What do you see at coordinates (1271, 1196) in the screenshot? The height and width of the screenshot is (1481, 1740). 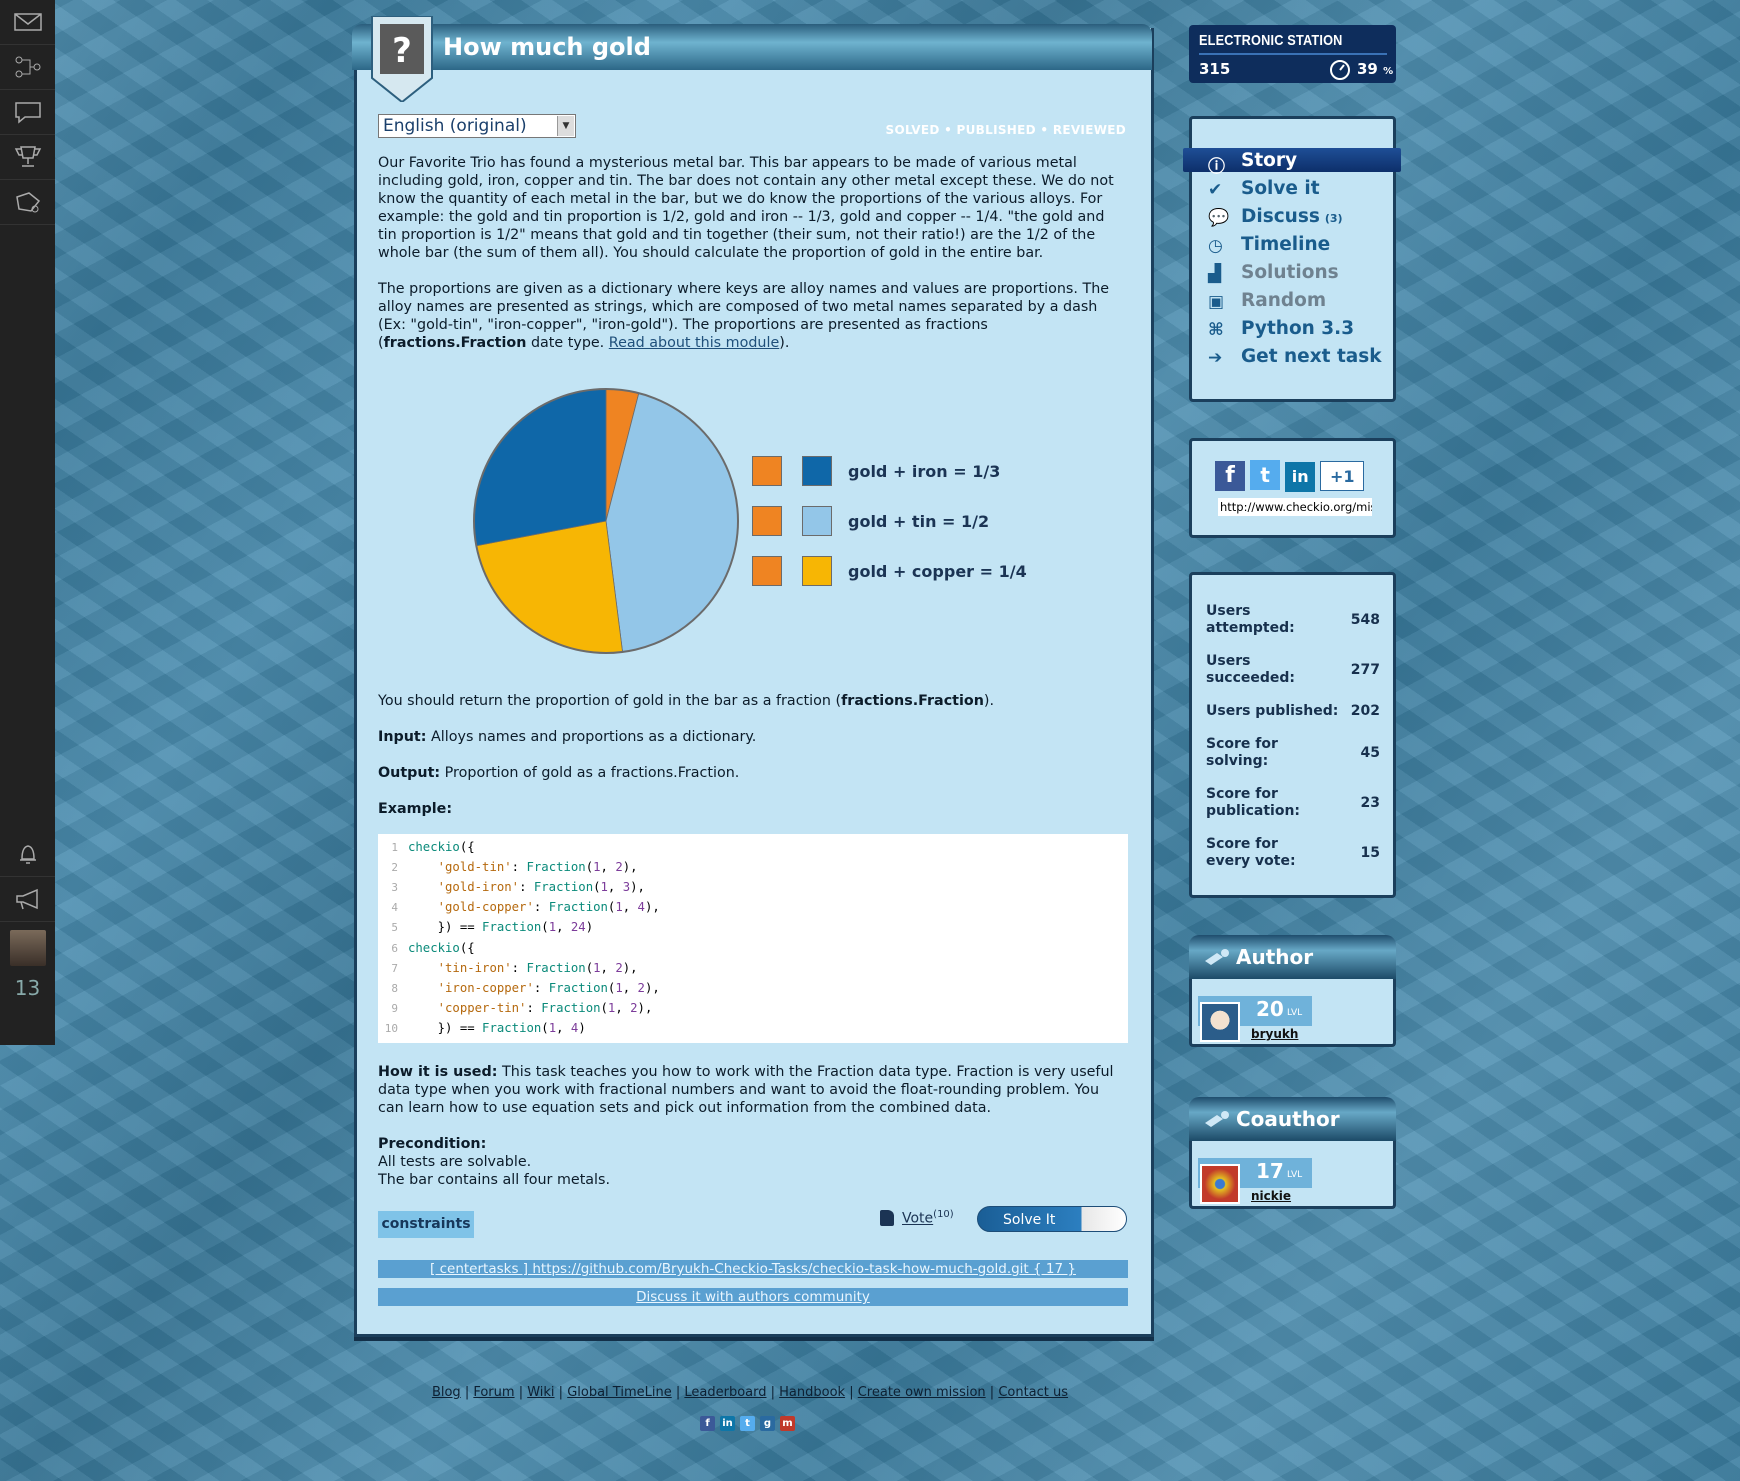 I see `coauthor-name: nickie` at bounding box center [1271, 1196].